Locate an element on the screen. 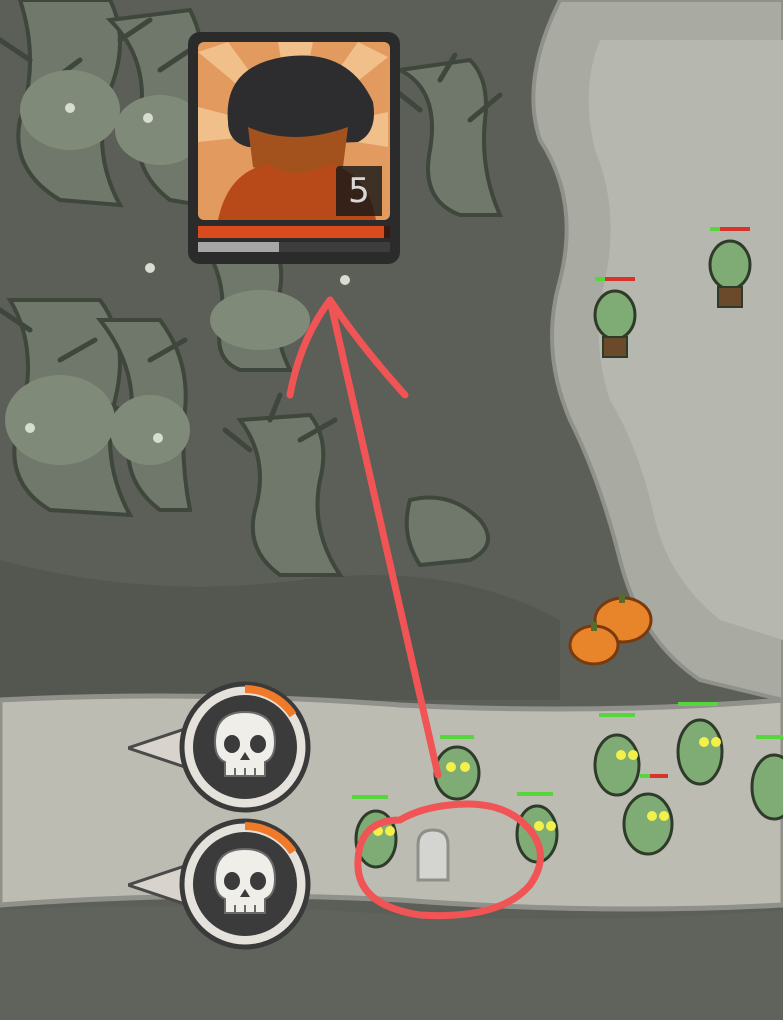  hero-portrait is located at coordinates (294, 148).